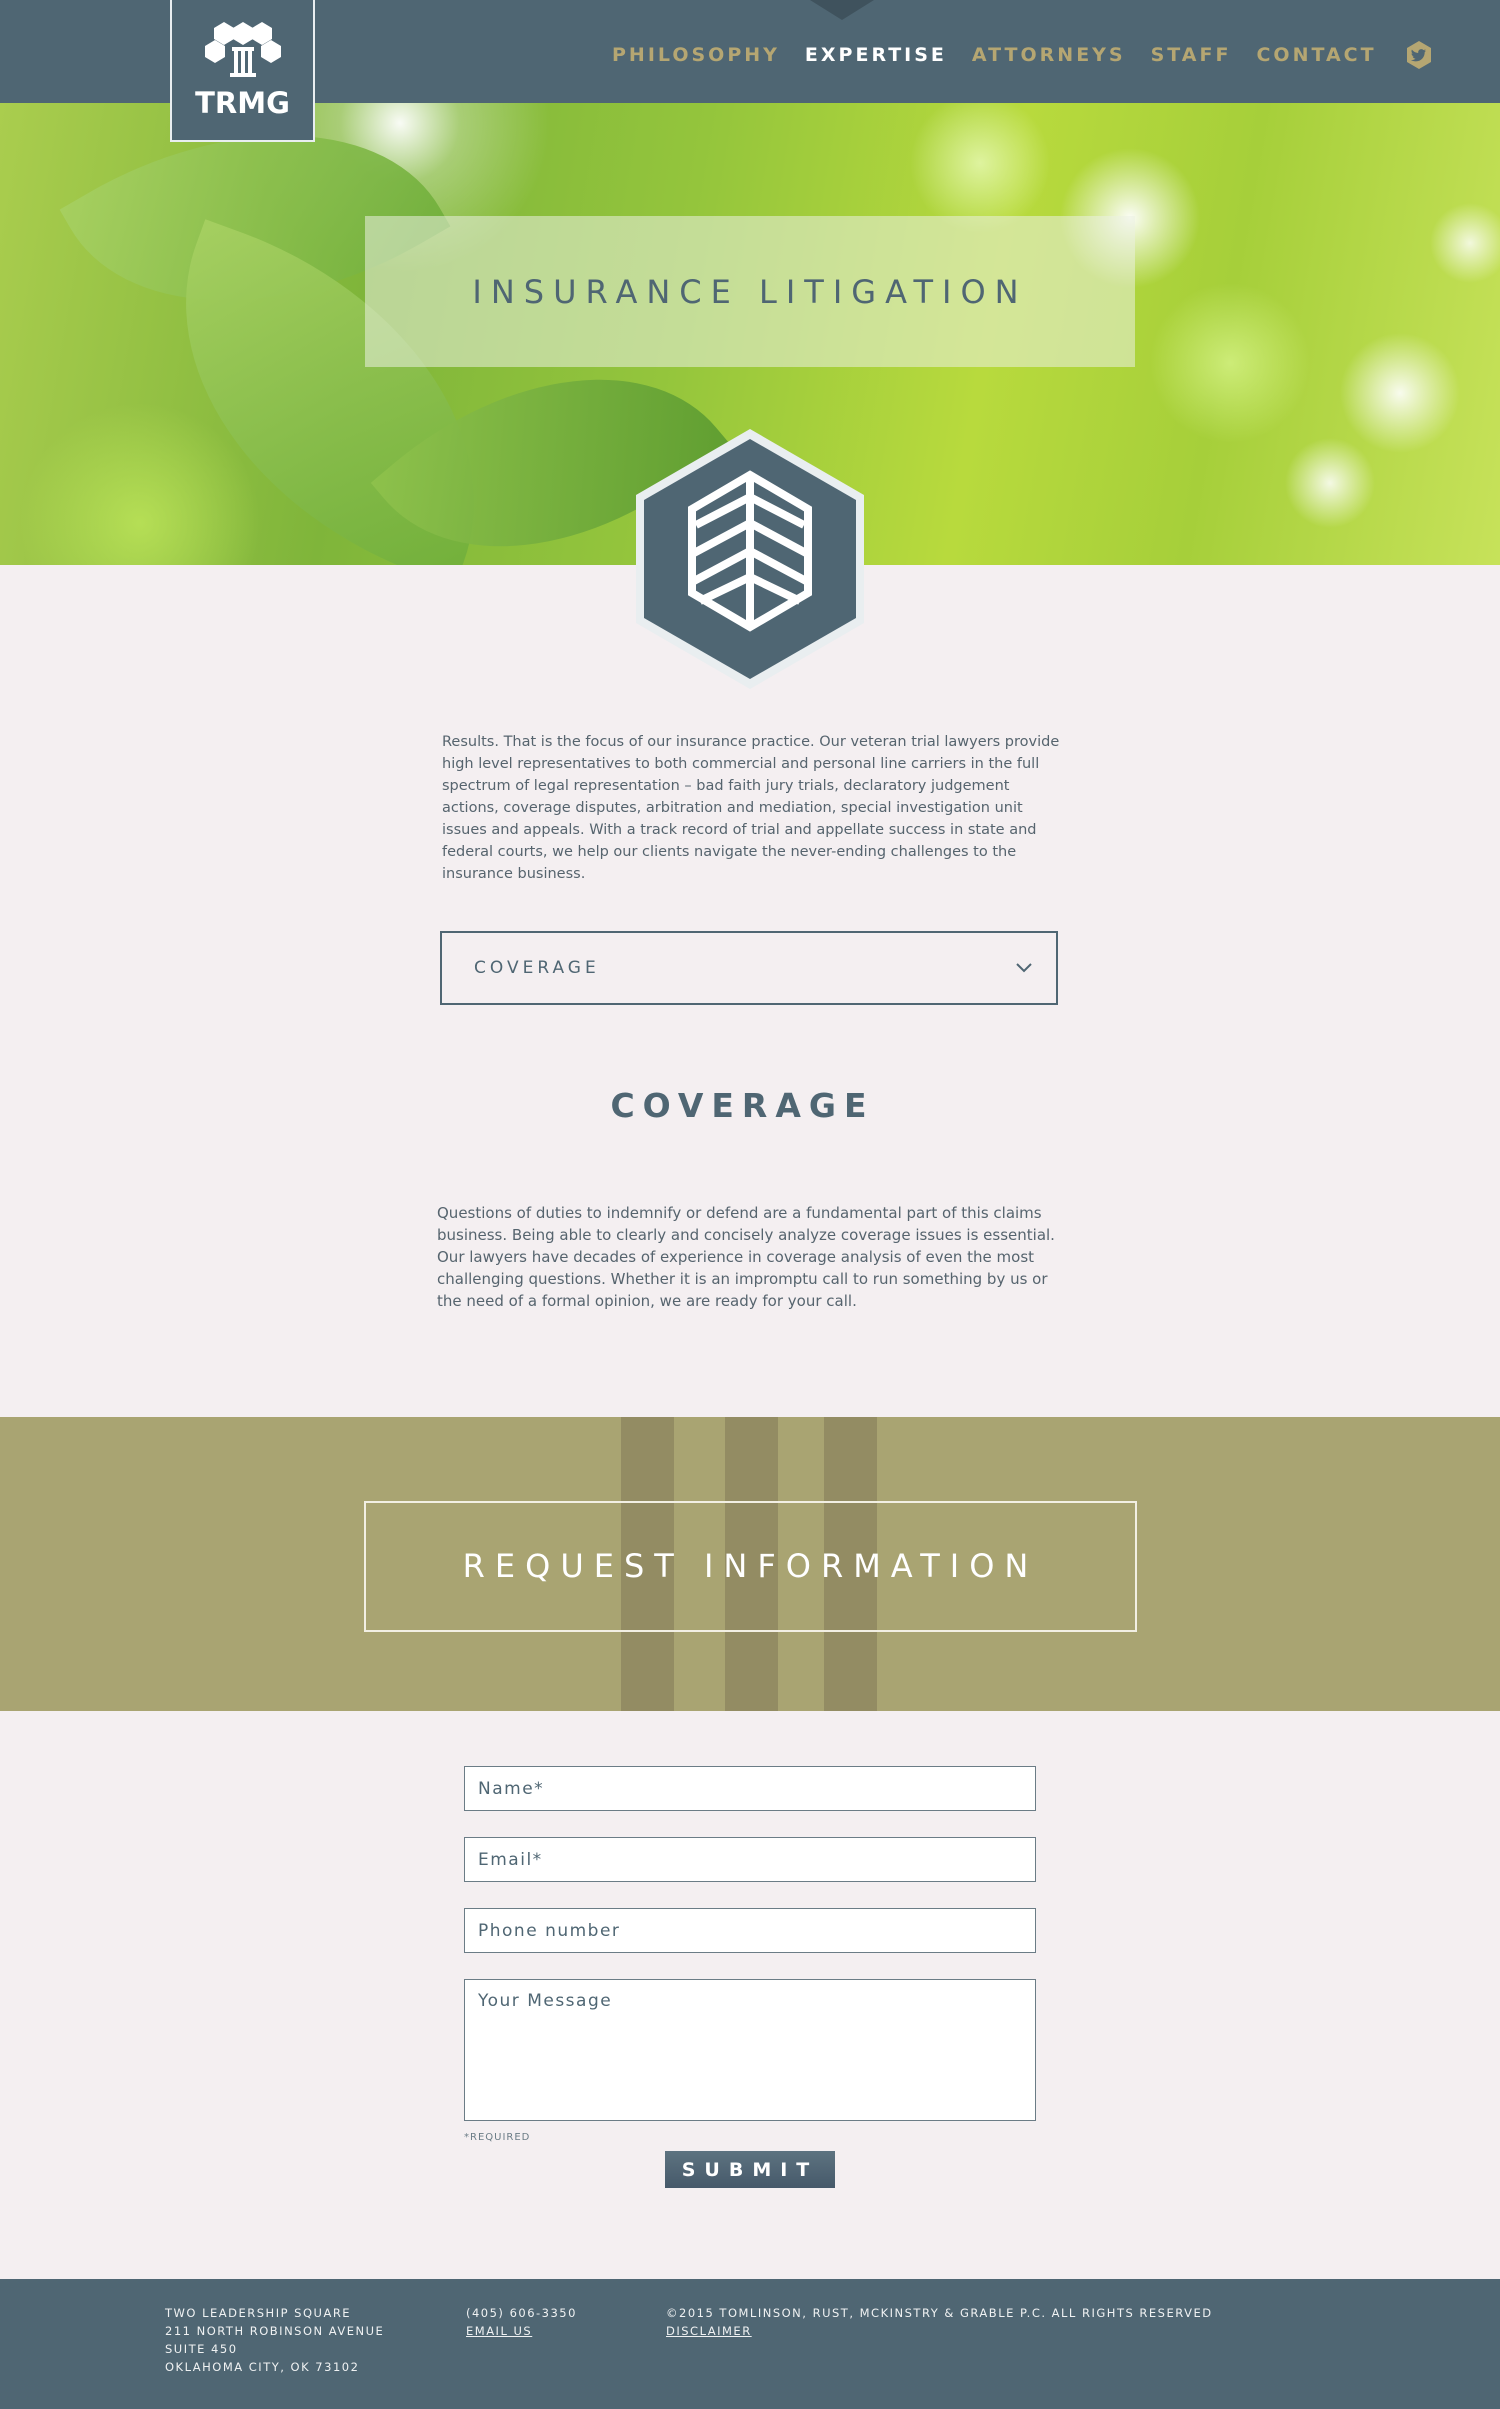 The width and height of the screenshot is (1500, 2409). I want to click on hero-title-box: INSURANCE LITIGATION, so click(750, 291).